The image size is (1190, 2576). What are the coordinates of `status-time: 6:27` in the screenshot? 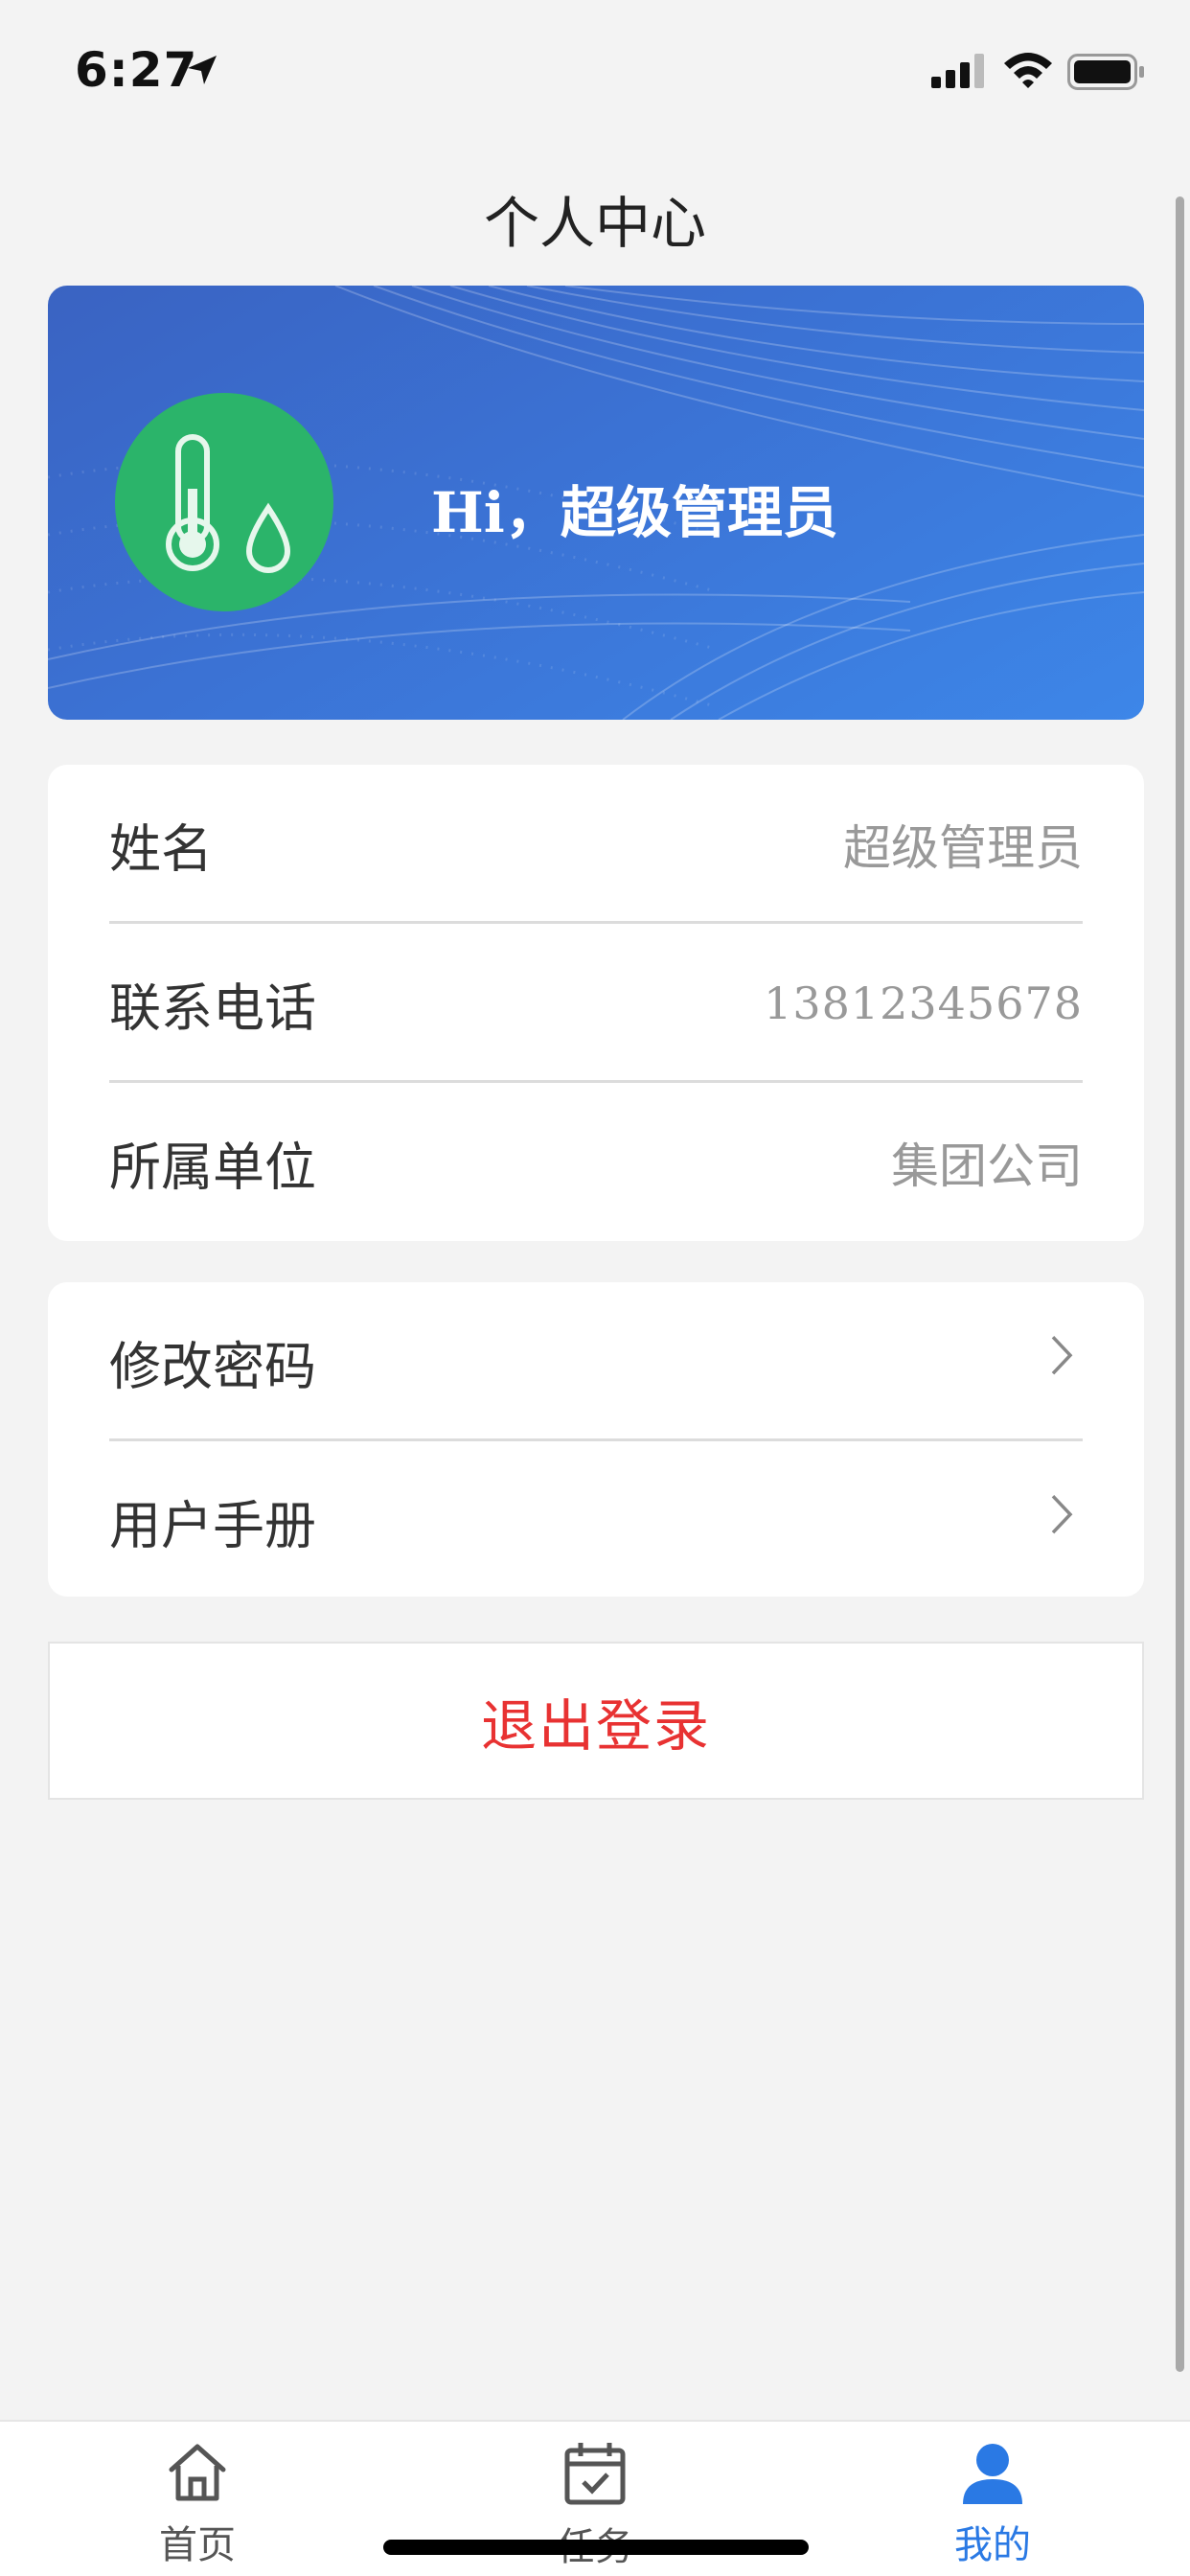 It's located at (136, 70).